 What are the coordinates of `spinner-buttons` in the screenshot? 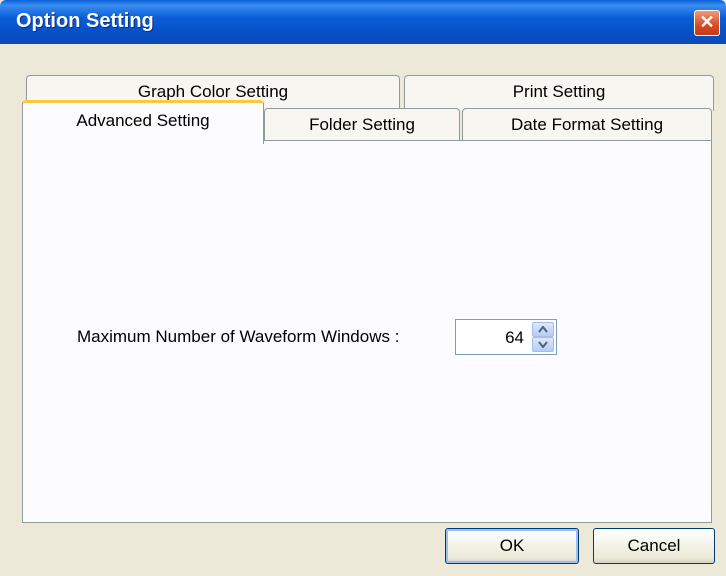 It's located at (543, 337).